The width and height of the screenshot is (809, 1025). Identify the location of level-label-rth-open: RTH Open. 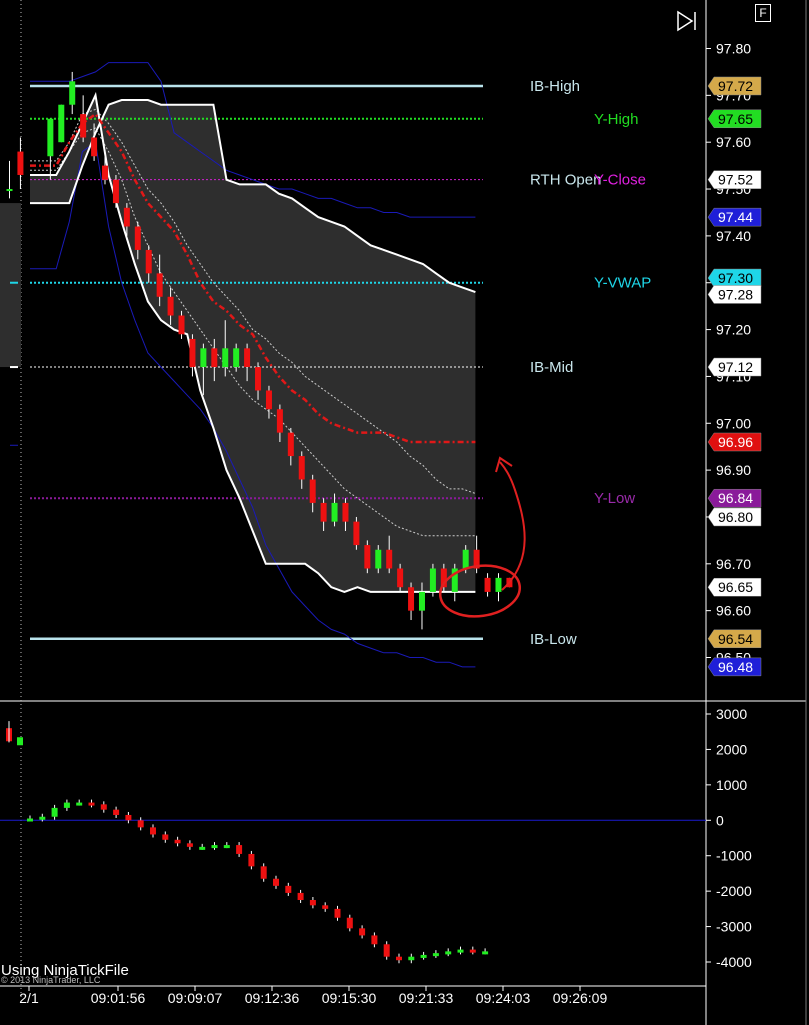
(565, 180).